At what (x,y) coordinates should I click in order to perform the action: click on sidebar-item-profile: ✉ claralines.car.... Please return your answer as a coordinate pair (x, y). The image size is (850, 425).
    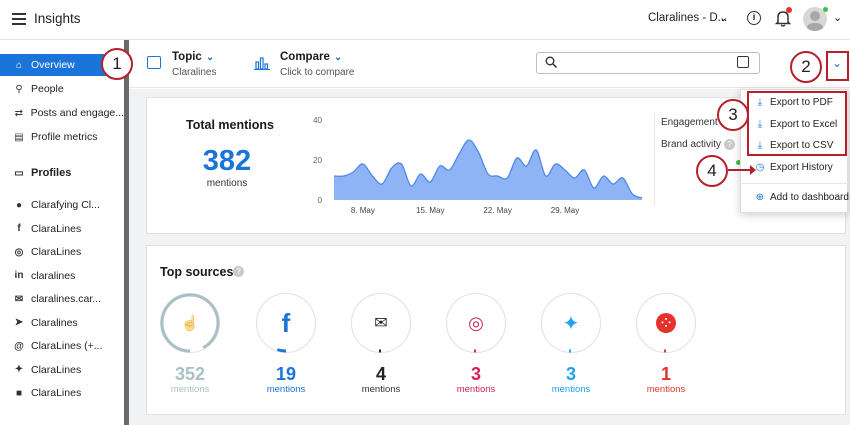
    Looking at the image, I should click on (62, 299).